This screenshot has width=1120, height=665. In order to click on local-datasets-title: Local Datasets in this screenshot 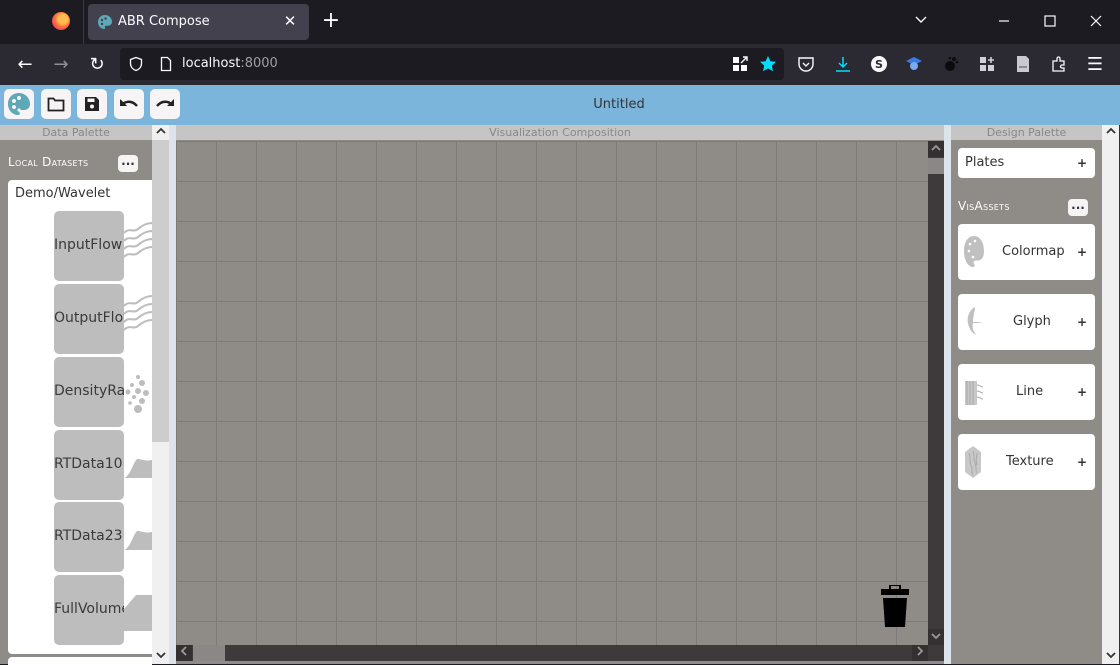, I will do `click(48, 162)`.